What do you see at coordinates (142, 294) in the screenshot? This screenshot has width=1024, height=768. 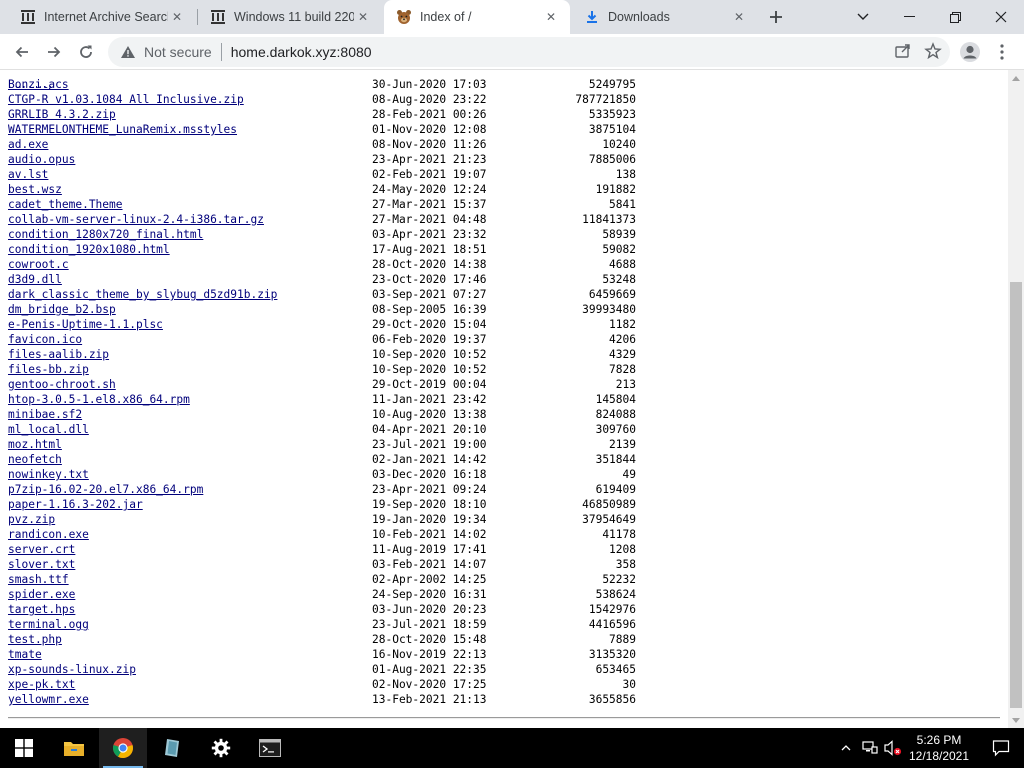 I see `file-link: dark_classic_theme_by_slybug_d5zd91b.zip` at bounding box center [142, 294].